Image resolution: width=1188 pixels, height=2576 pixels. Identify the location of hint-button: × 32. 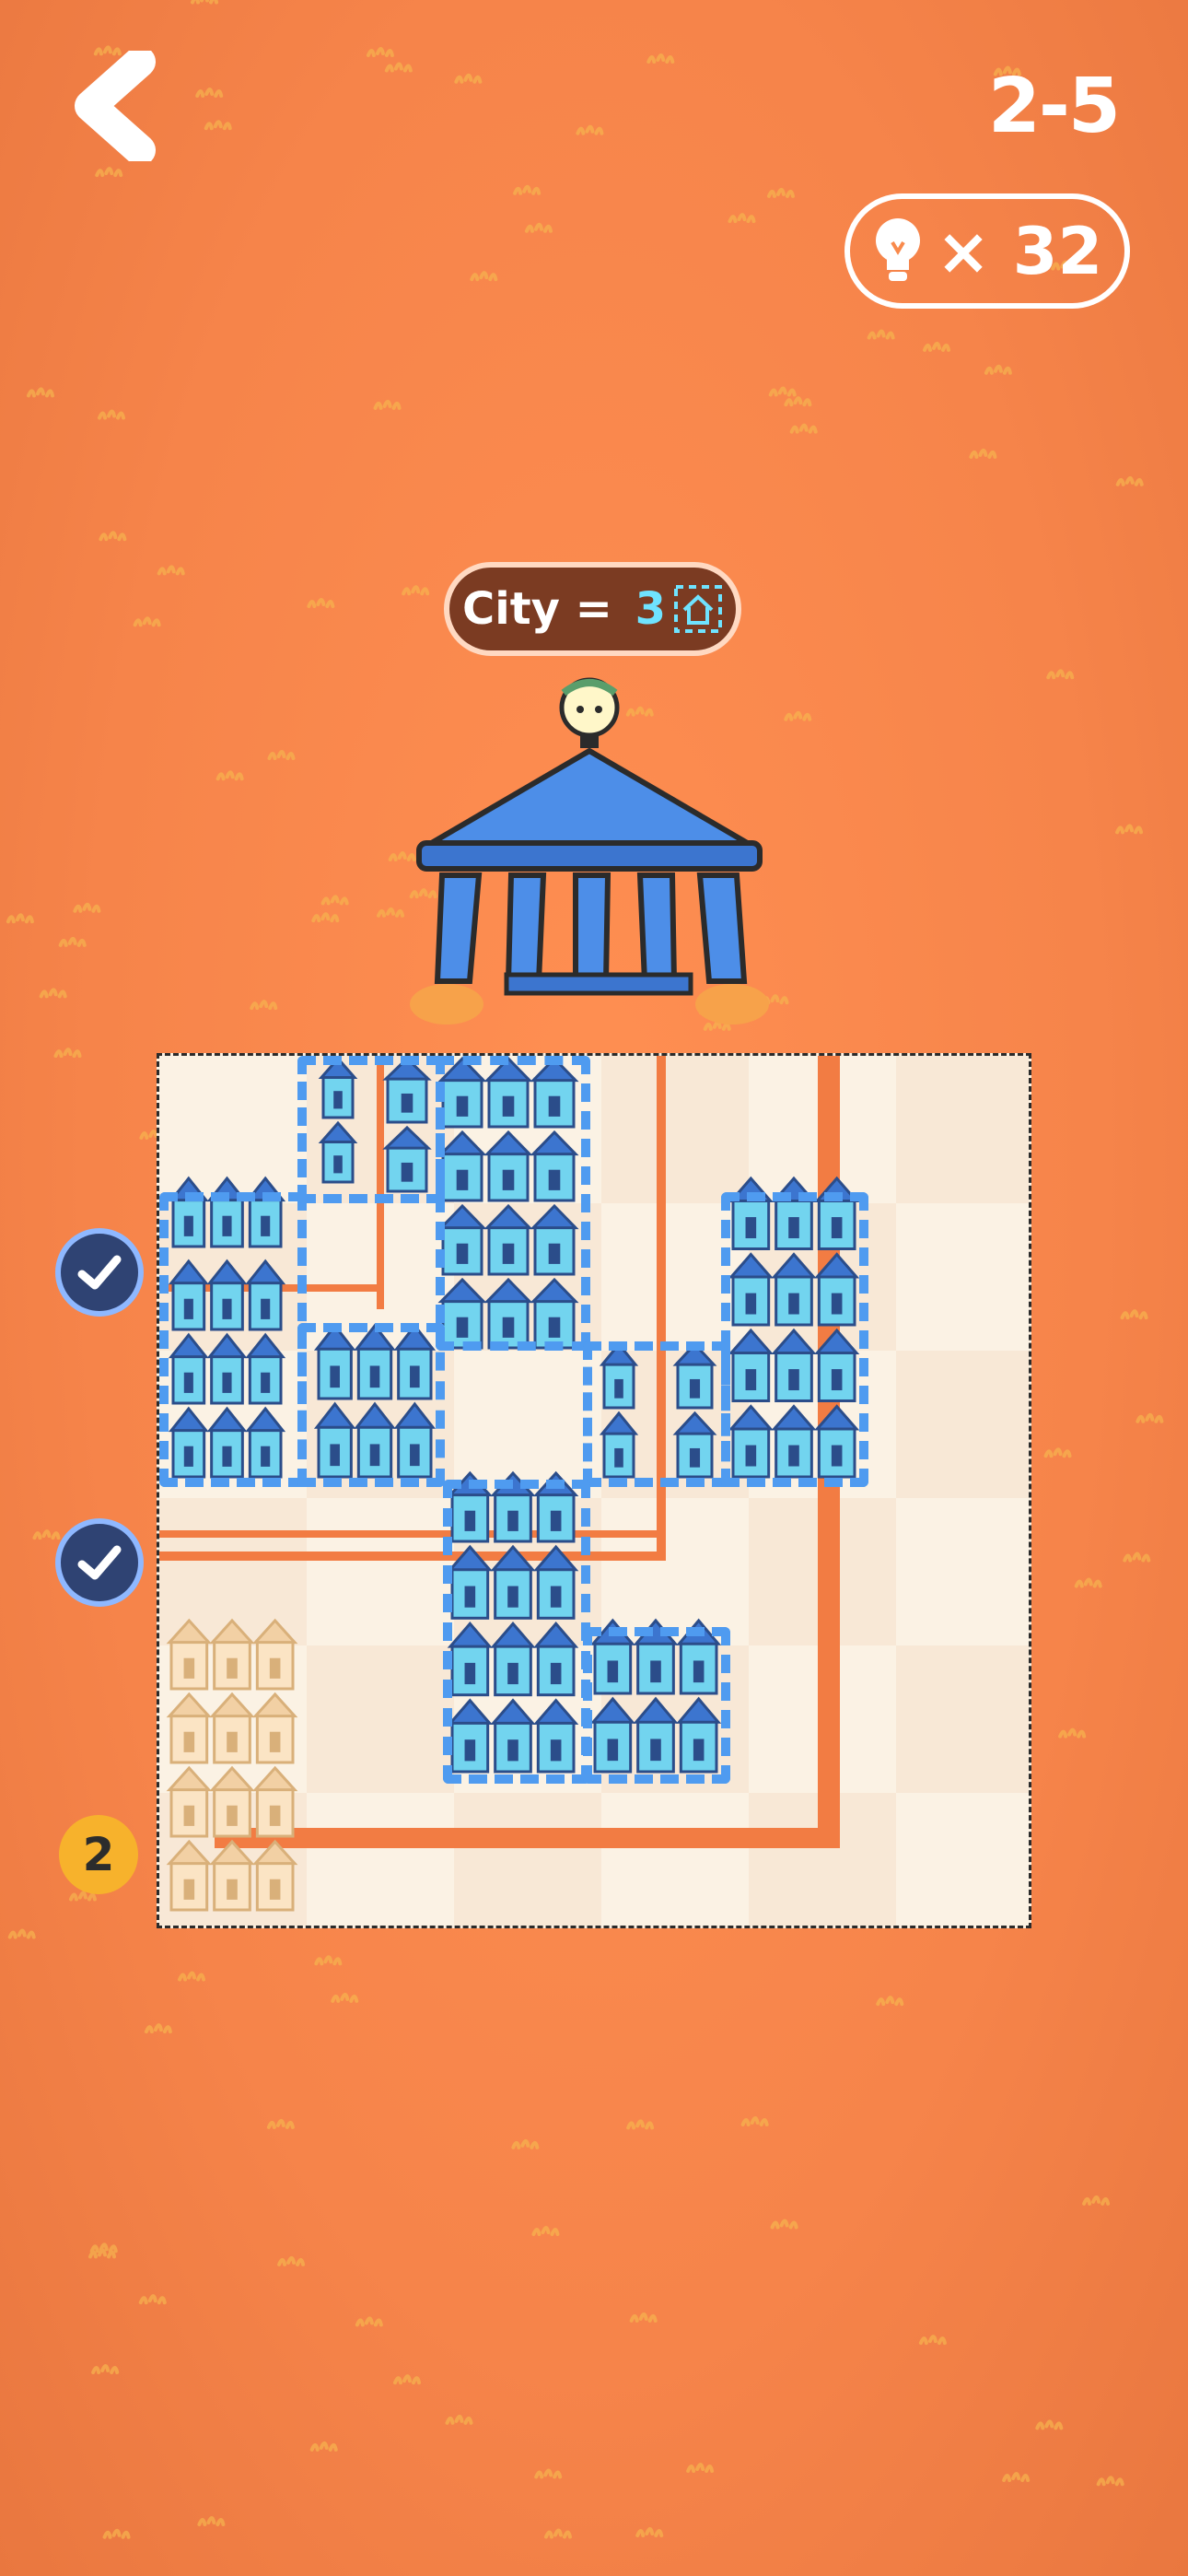
(987, 251).